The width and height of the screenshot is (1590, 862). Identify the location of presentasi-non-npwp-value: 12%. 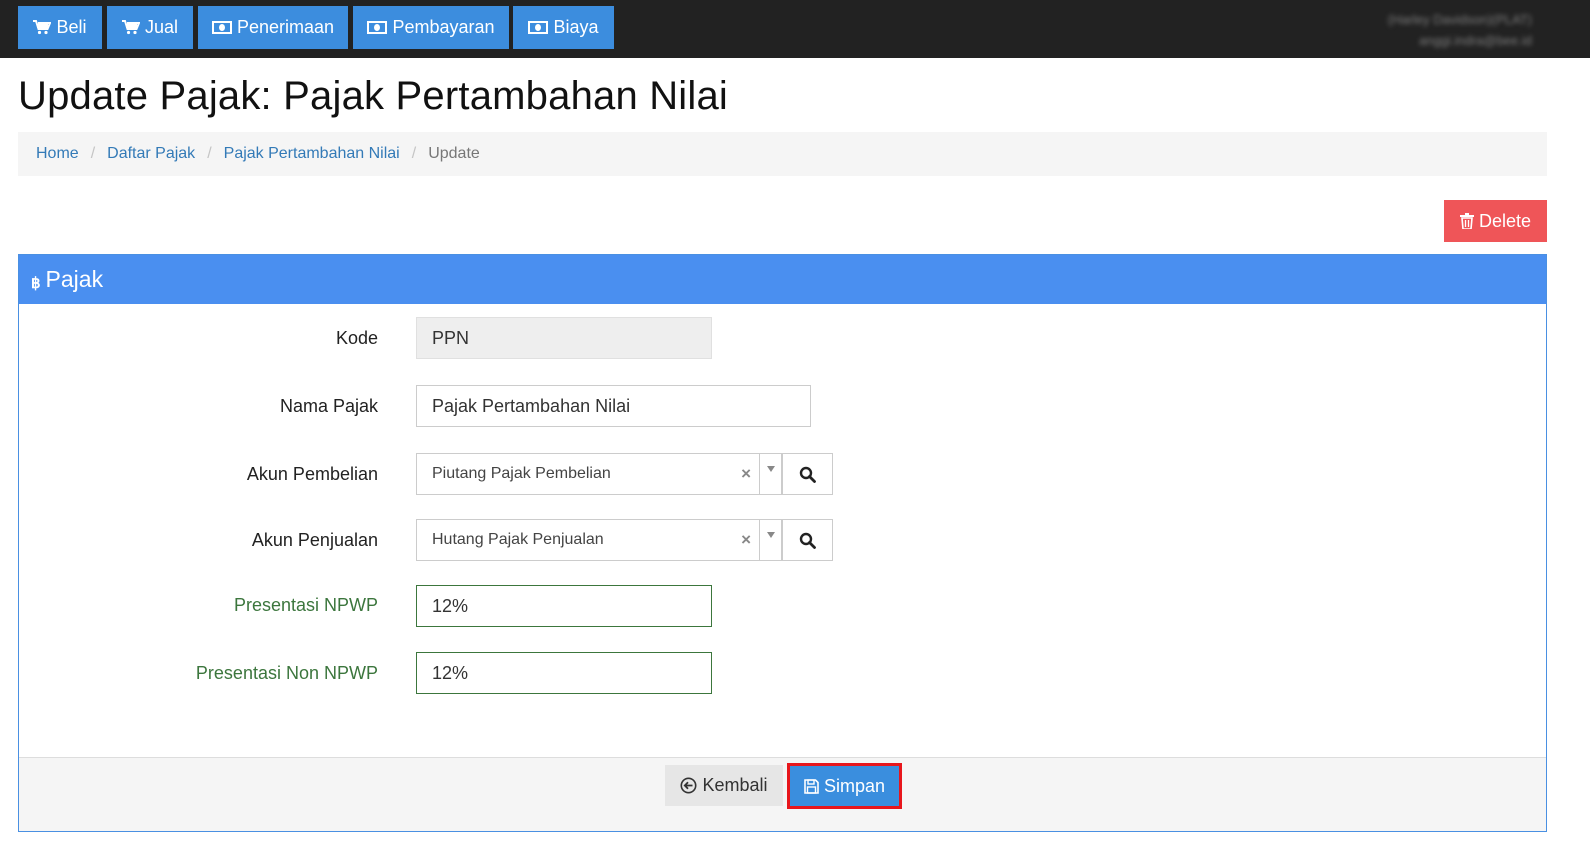
(450, 672).